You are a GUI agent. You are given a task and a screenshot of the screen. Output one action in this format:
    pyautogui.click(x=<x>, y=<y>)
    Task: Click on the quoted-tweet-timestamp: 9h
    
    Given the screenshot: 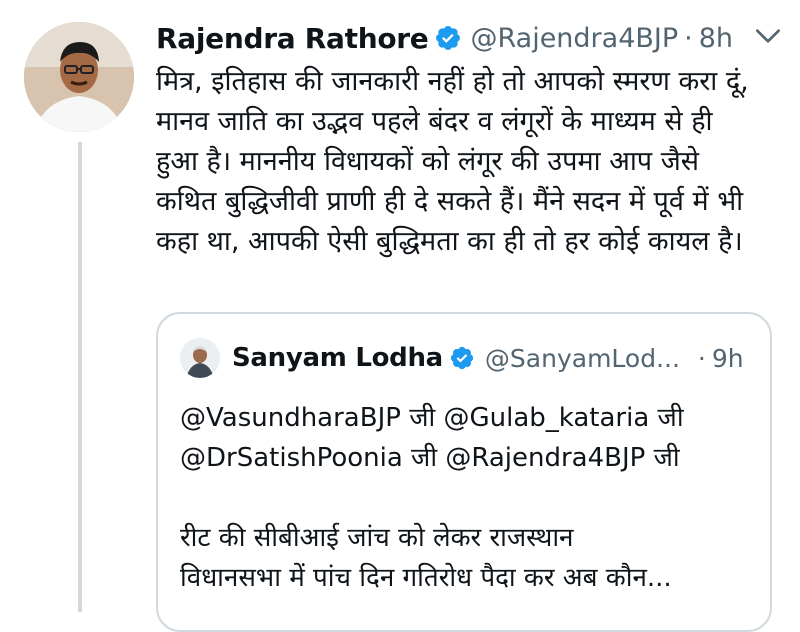 What is the action you would take?
    pyautogui.click(x=728, y=358)
    